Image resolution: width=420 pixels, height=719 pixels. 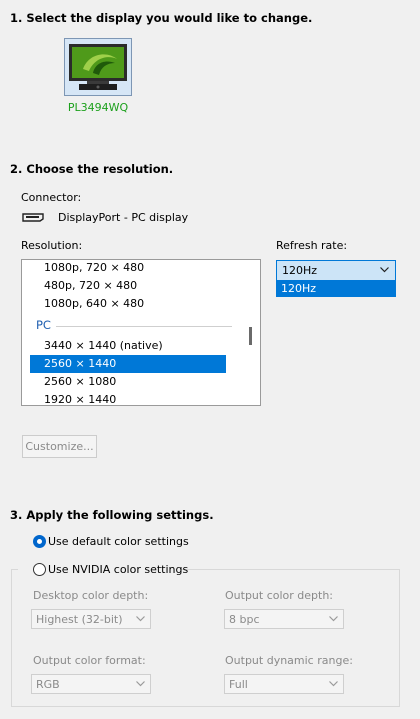 What do you see at coordinates (300, 270) in the screenshot?
I see `refresh-rate-value: 120Hz` at bounding box center [300, 270].